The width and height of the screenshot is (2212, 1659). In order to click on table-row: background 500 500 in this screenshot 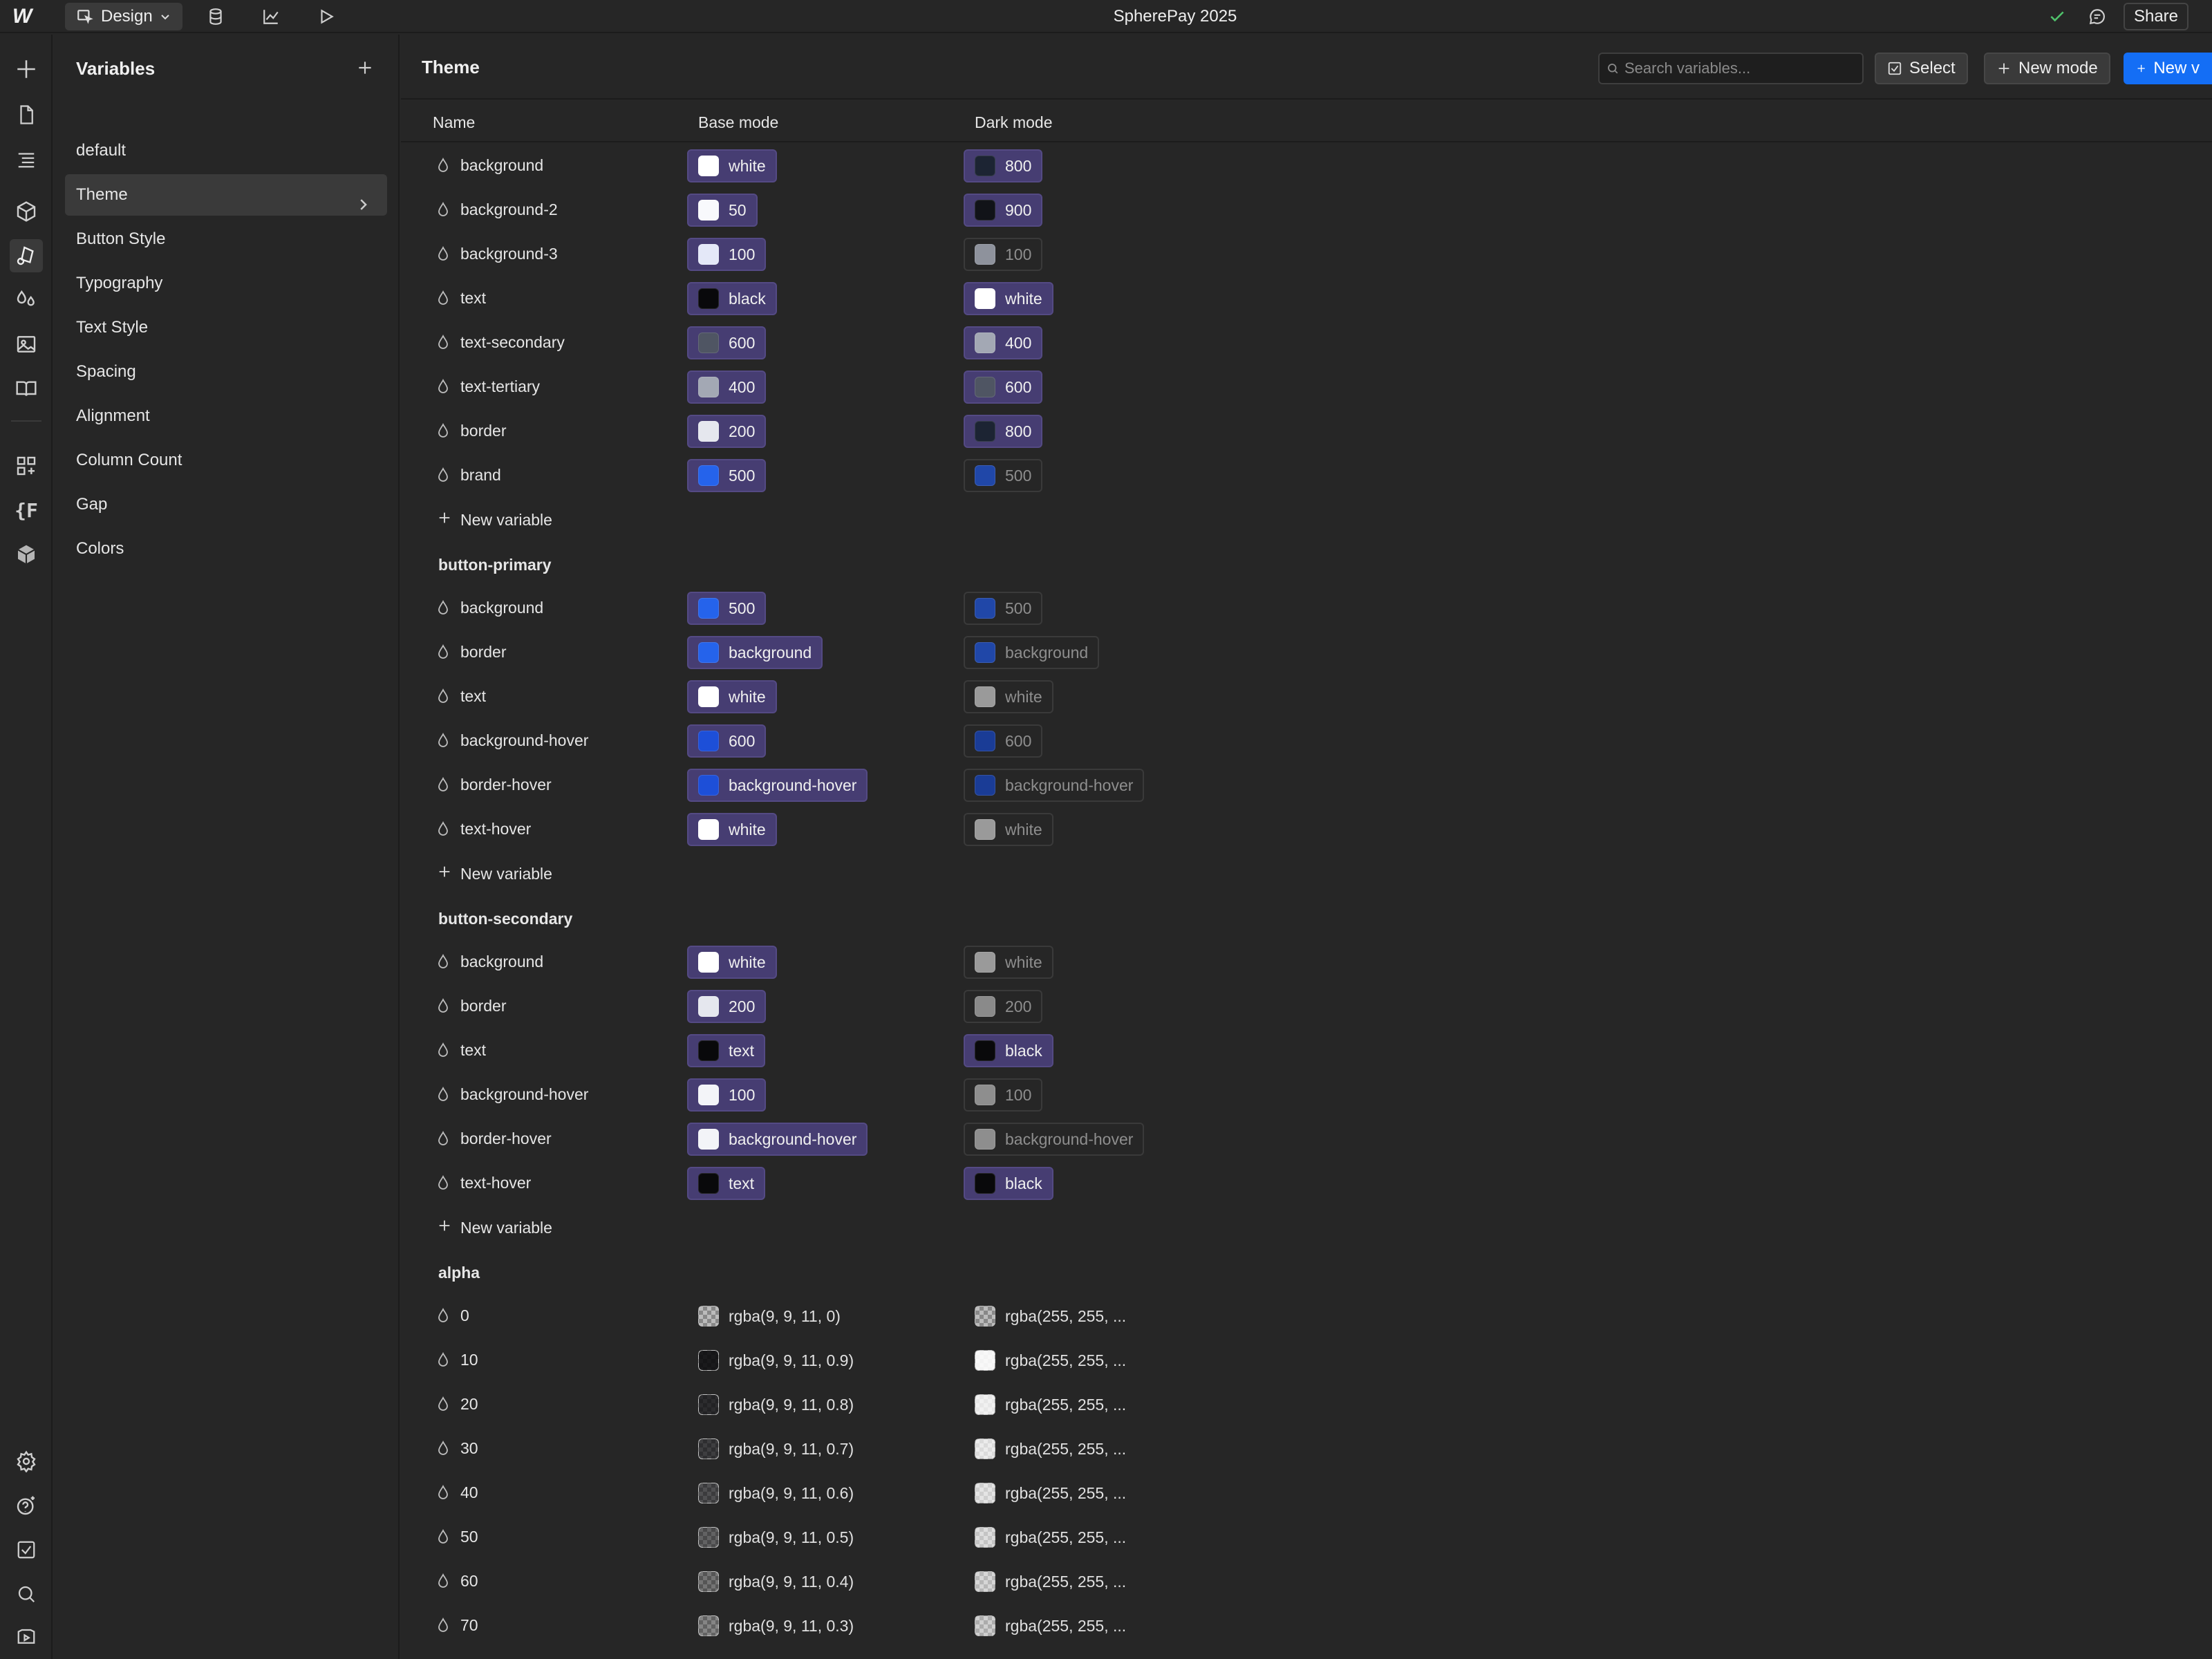, I will do `click(1306, 608)`.